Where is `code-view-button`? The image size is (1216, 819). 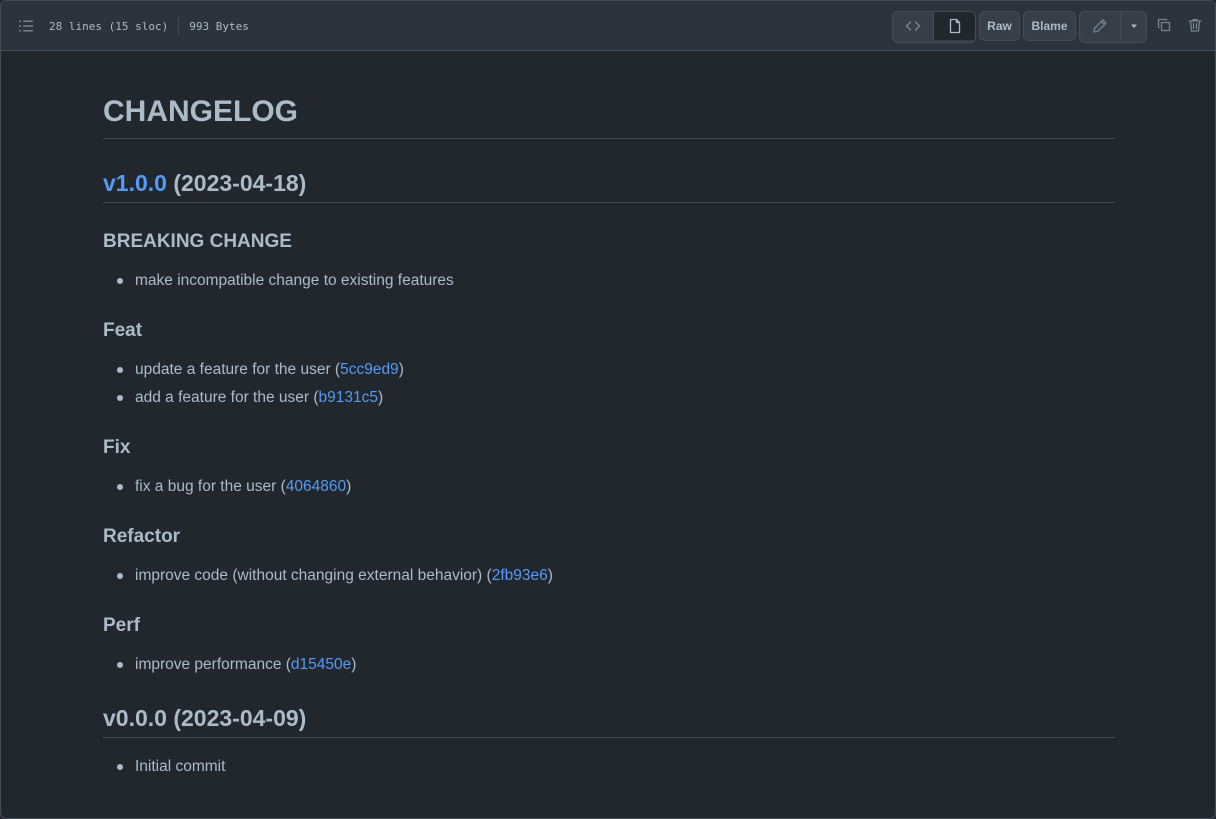 code-view-button is located at coordinates (913, 26).